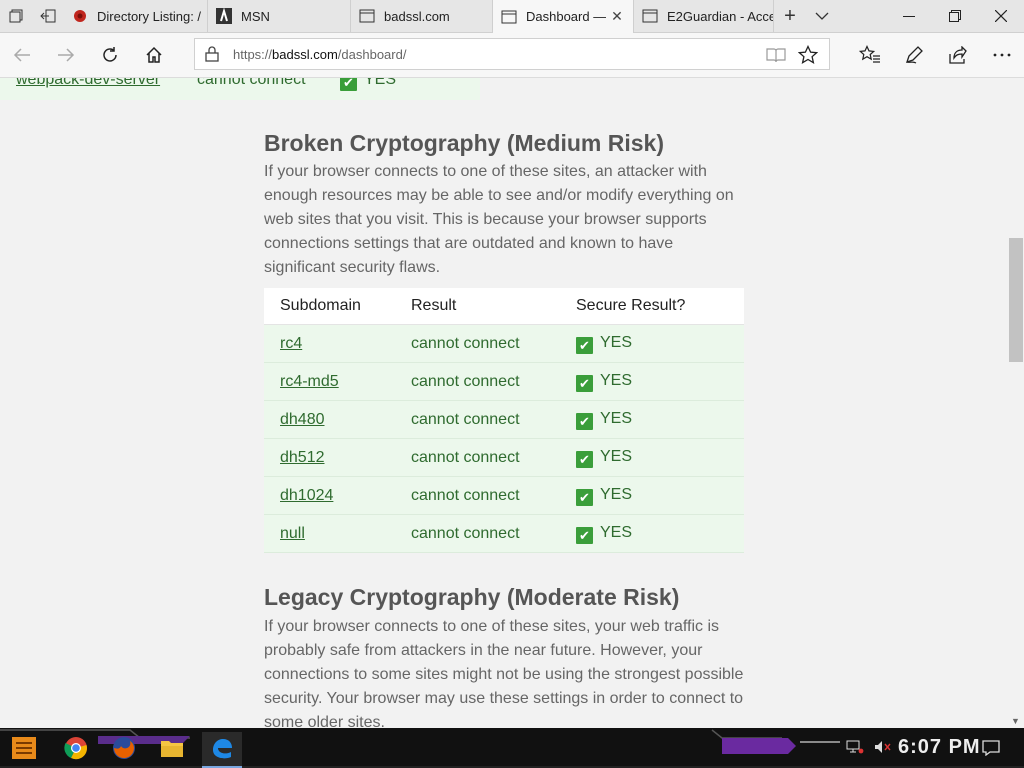  What do you see at coordinates (240, 89) in the screenshot?
I see `previous-table-row: webpack-dev-server cannot connect ✔ YES` at bounding box center [240, 89].